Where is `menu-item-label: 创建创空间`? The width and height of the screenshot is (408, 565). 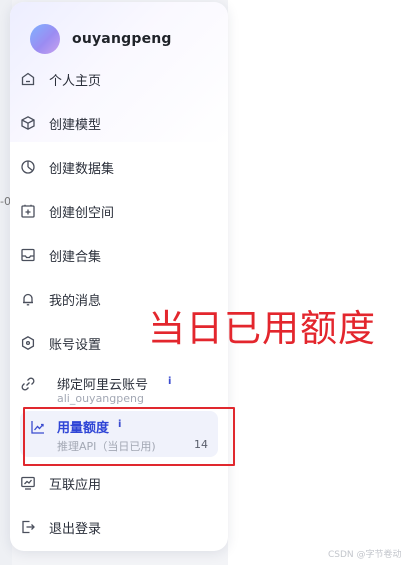
menu-item-label: 创建创空间 is located at coordinates (82, 213).